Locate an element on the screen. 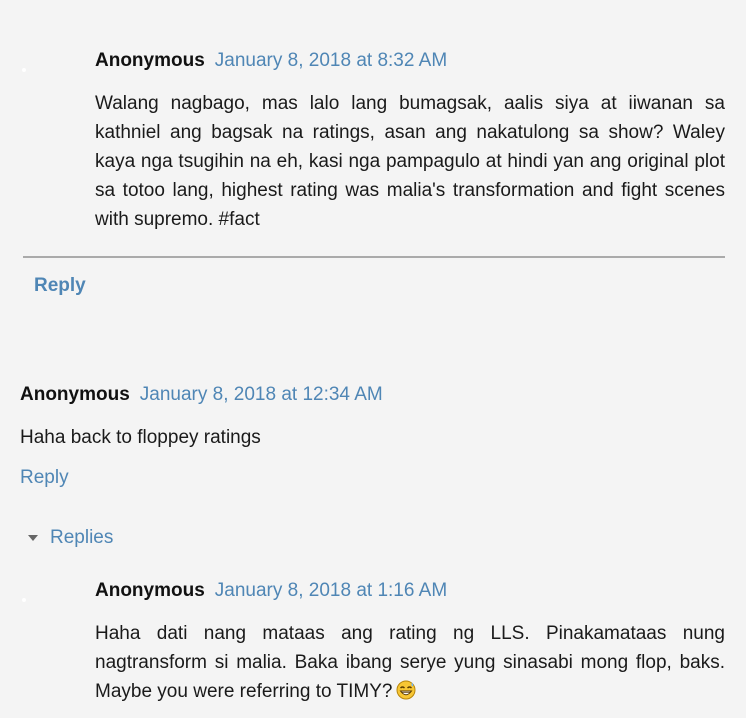 This screenshot has height=718, width=746. collapse-triangle-icon is located at coordinates (33, 538).